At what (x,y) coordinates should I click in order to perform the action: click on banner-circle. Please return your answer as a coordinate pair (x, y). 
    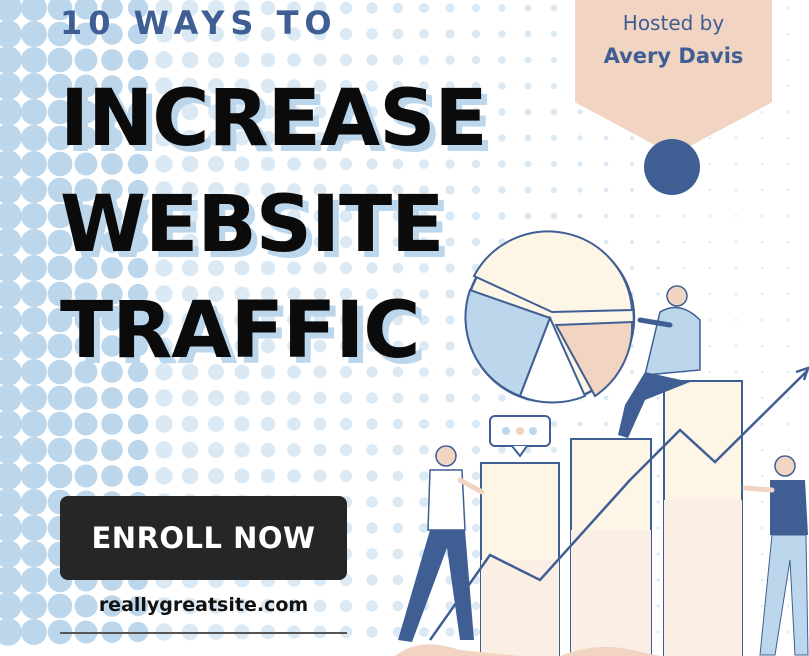
    Looking at the image, I should click on (672, 167).